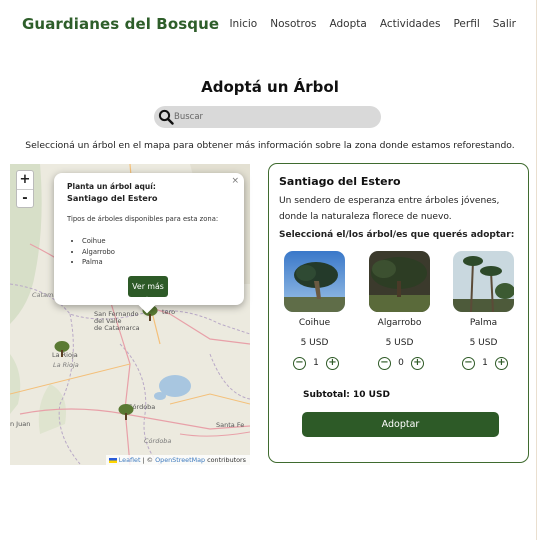  Describe the element at coordinates (399, 323) in the screenshot. I see `tree-name: Algarrobo` at that location.